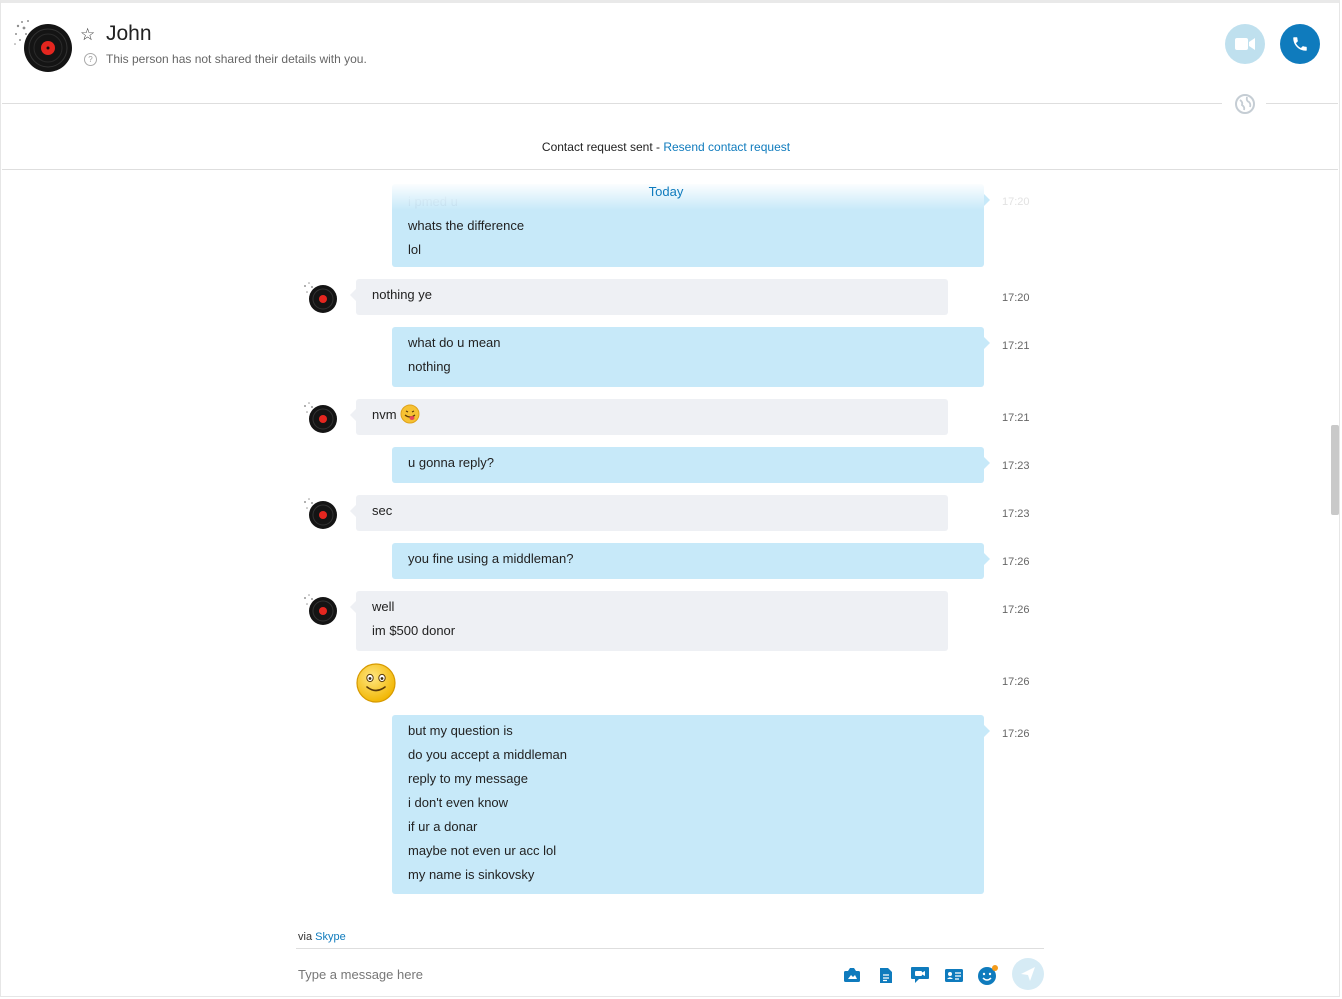 This screenshot has height=999, width=1342. What do you see at coordinates (451, 462) in the screenshot?
I see `message-line: u gonna reply?` at bounding box center [451, 462].